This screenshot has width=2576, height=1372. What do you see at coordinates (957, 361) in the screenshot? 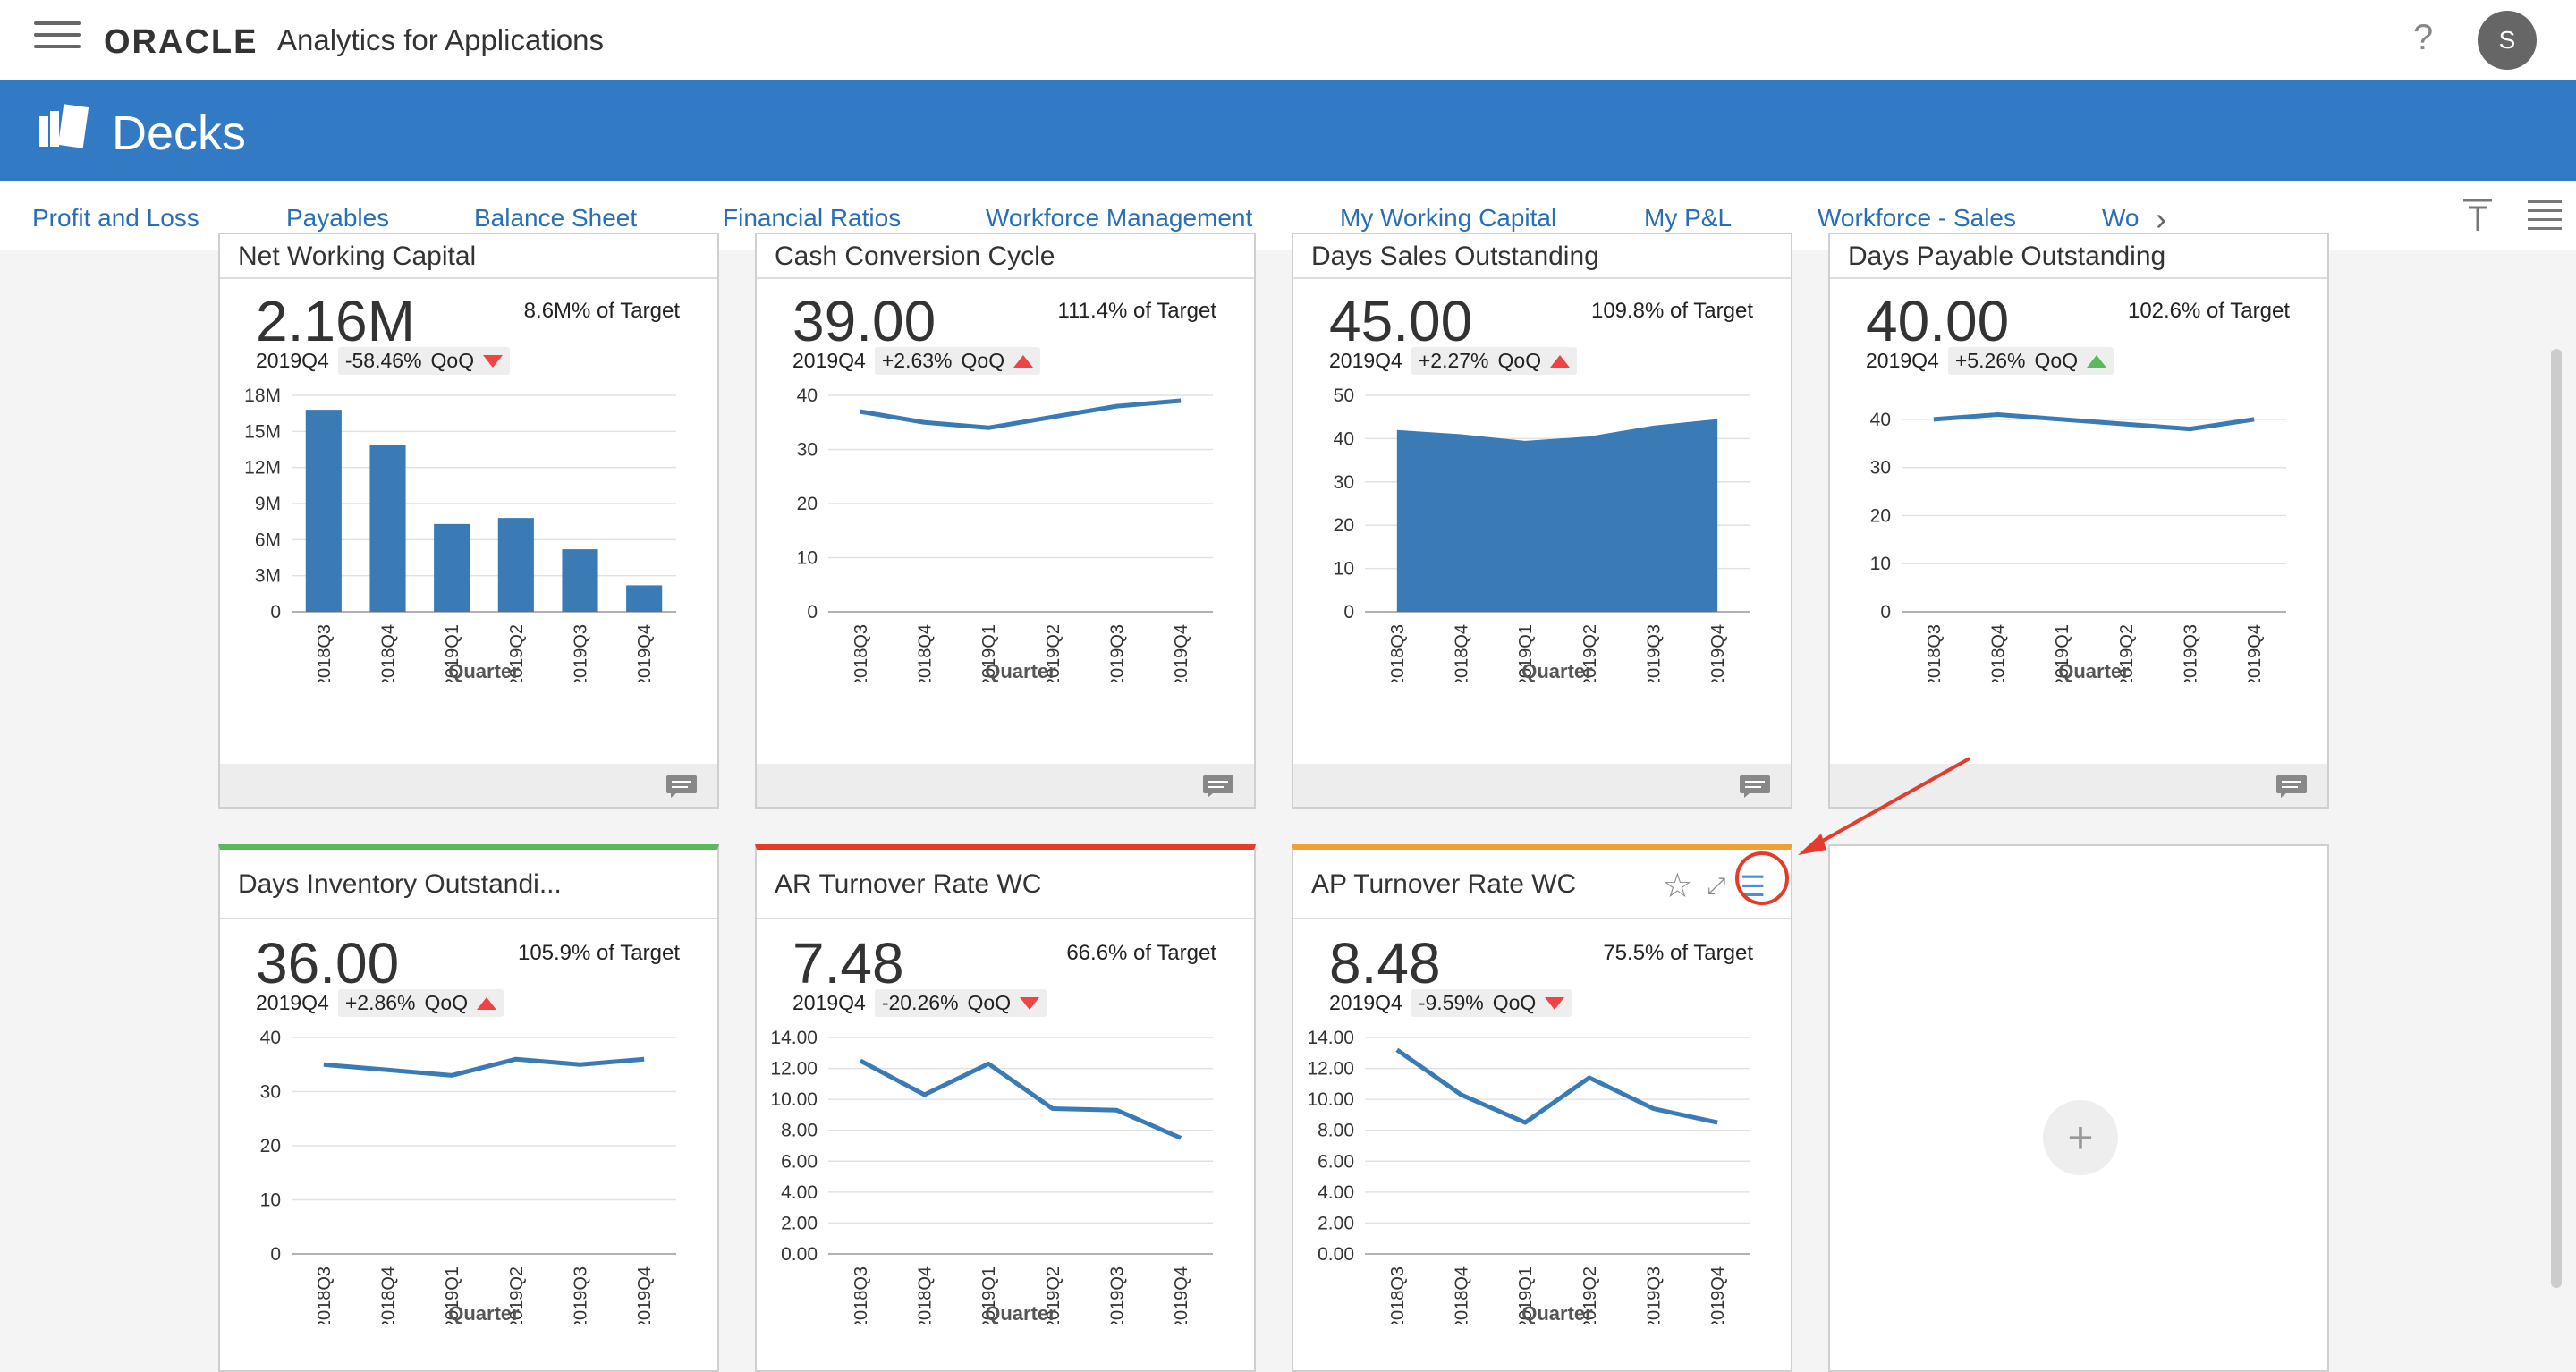
I see `change-badge: +2.63% QoQ` at bounding box center [957, 361].